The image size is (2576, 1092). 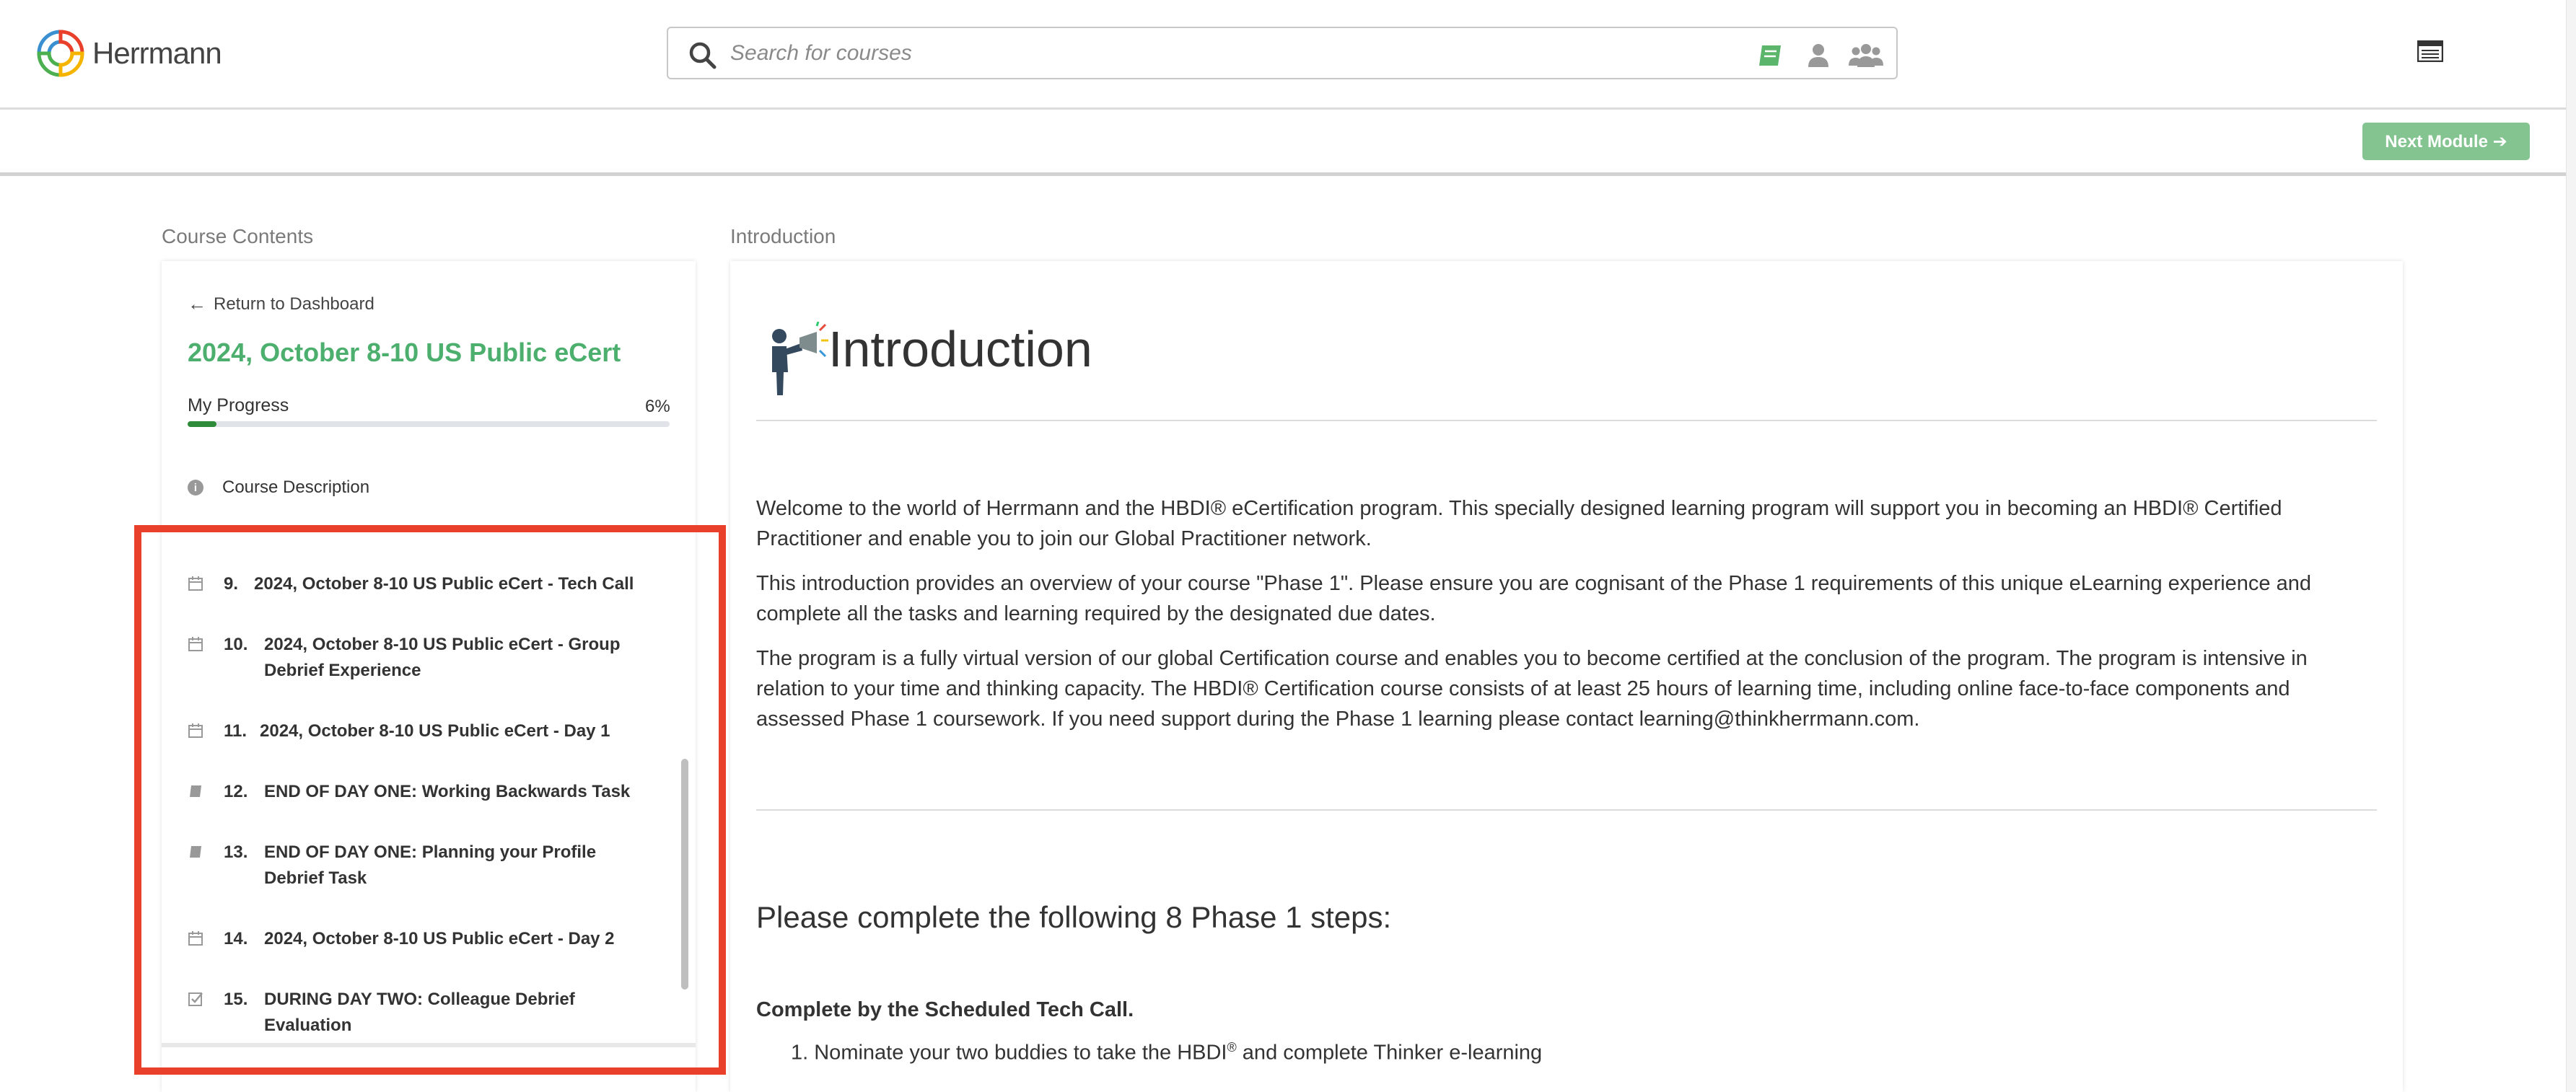 What do you see at coordinates (1232, 1047) in the screenshot?
I see `registered-mark: ®` at bounding box center [1232, 1047].